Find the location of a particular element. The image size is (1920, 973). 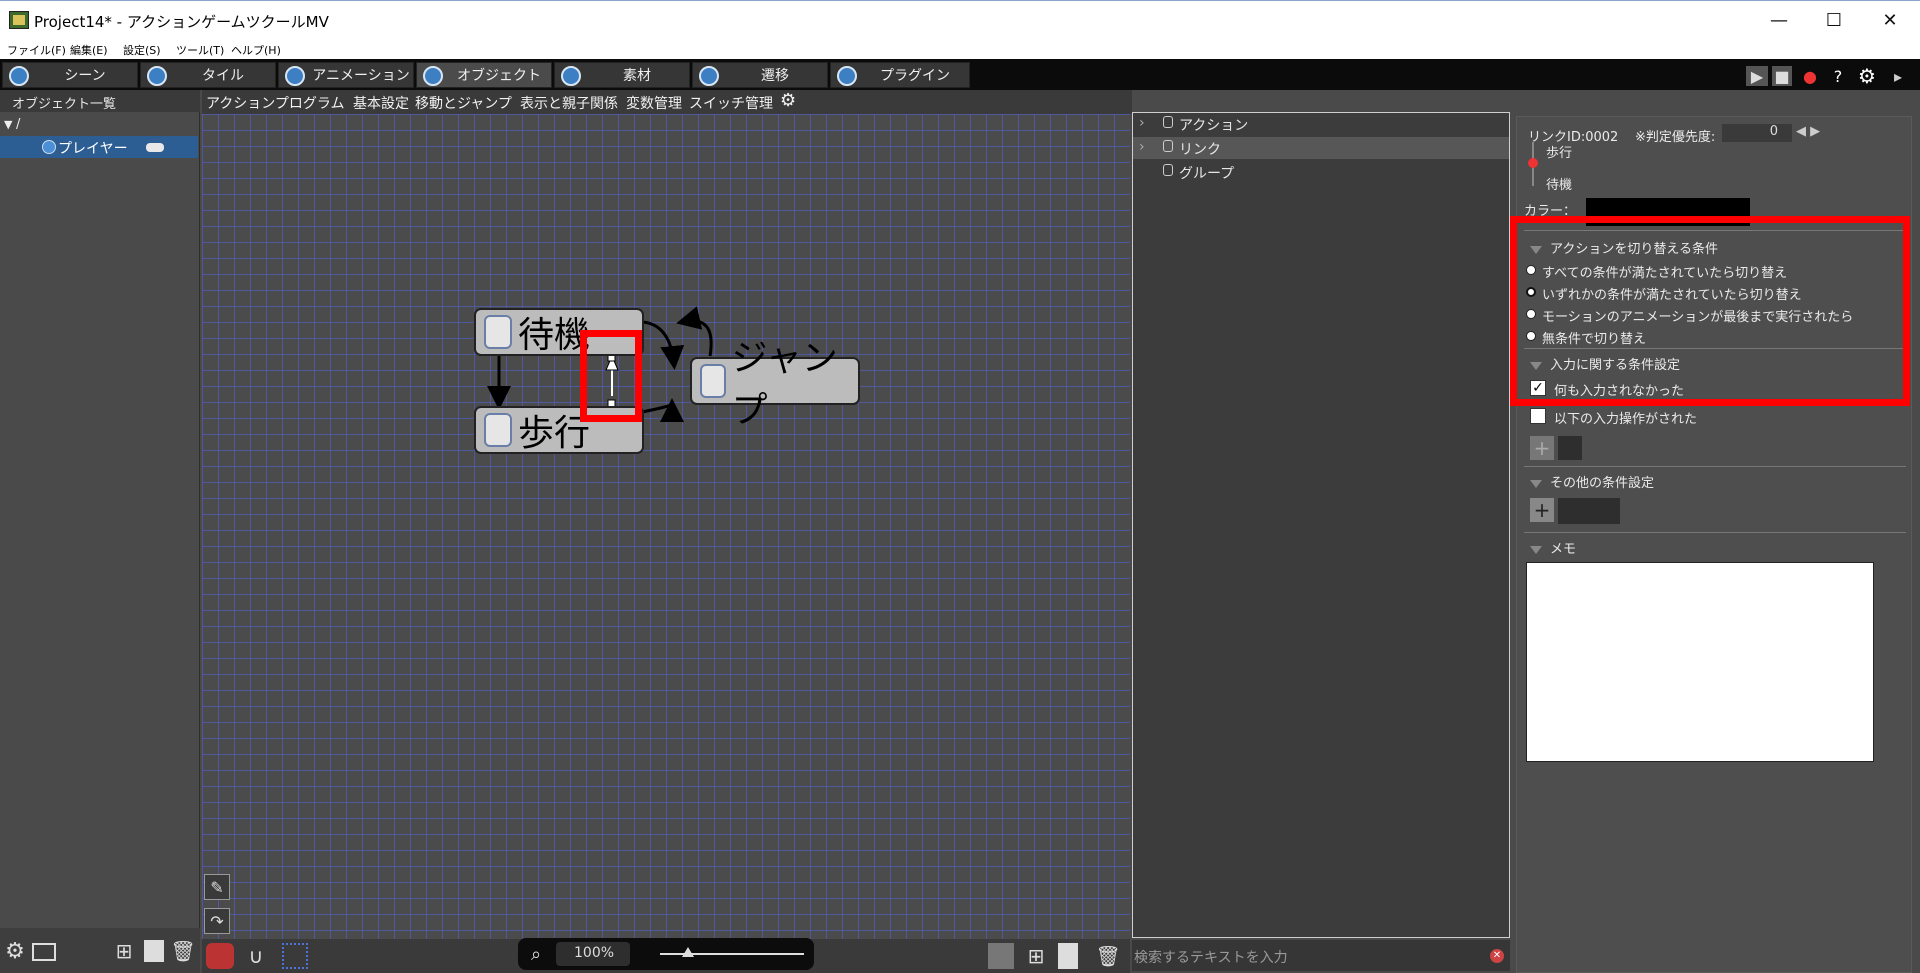

help-icon: ? is located at coordinates (1838, 76).